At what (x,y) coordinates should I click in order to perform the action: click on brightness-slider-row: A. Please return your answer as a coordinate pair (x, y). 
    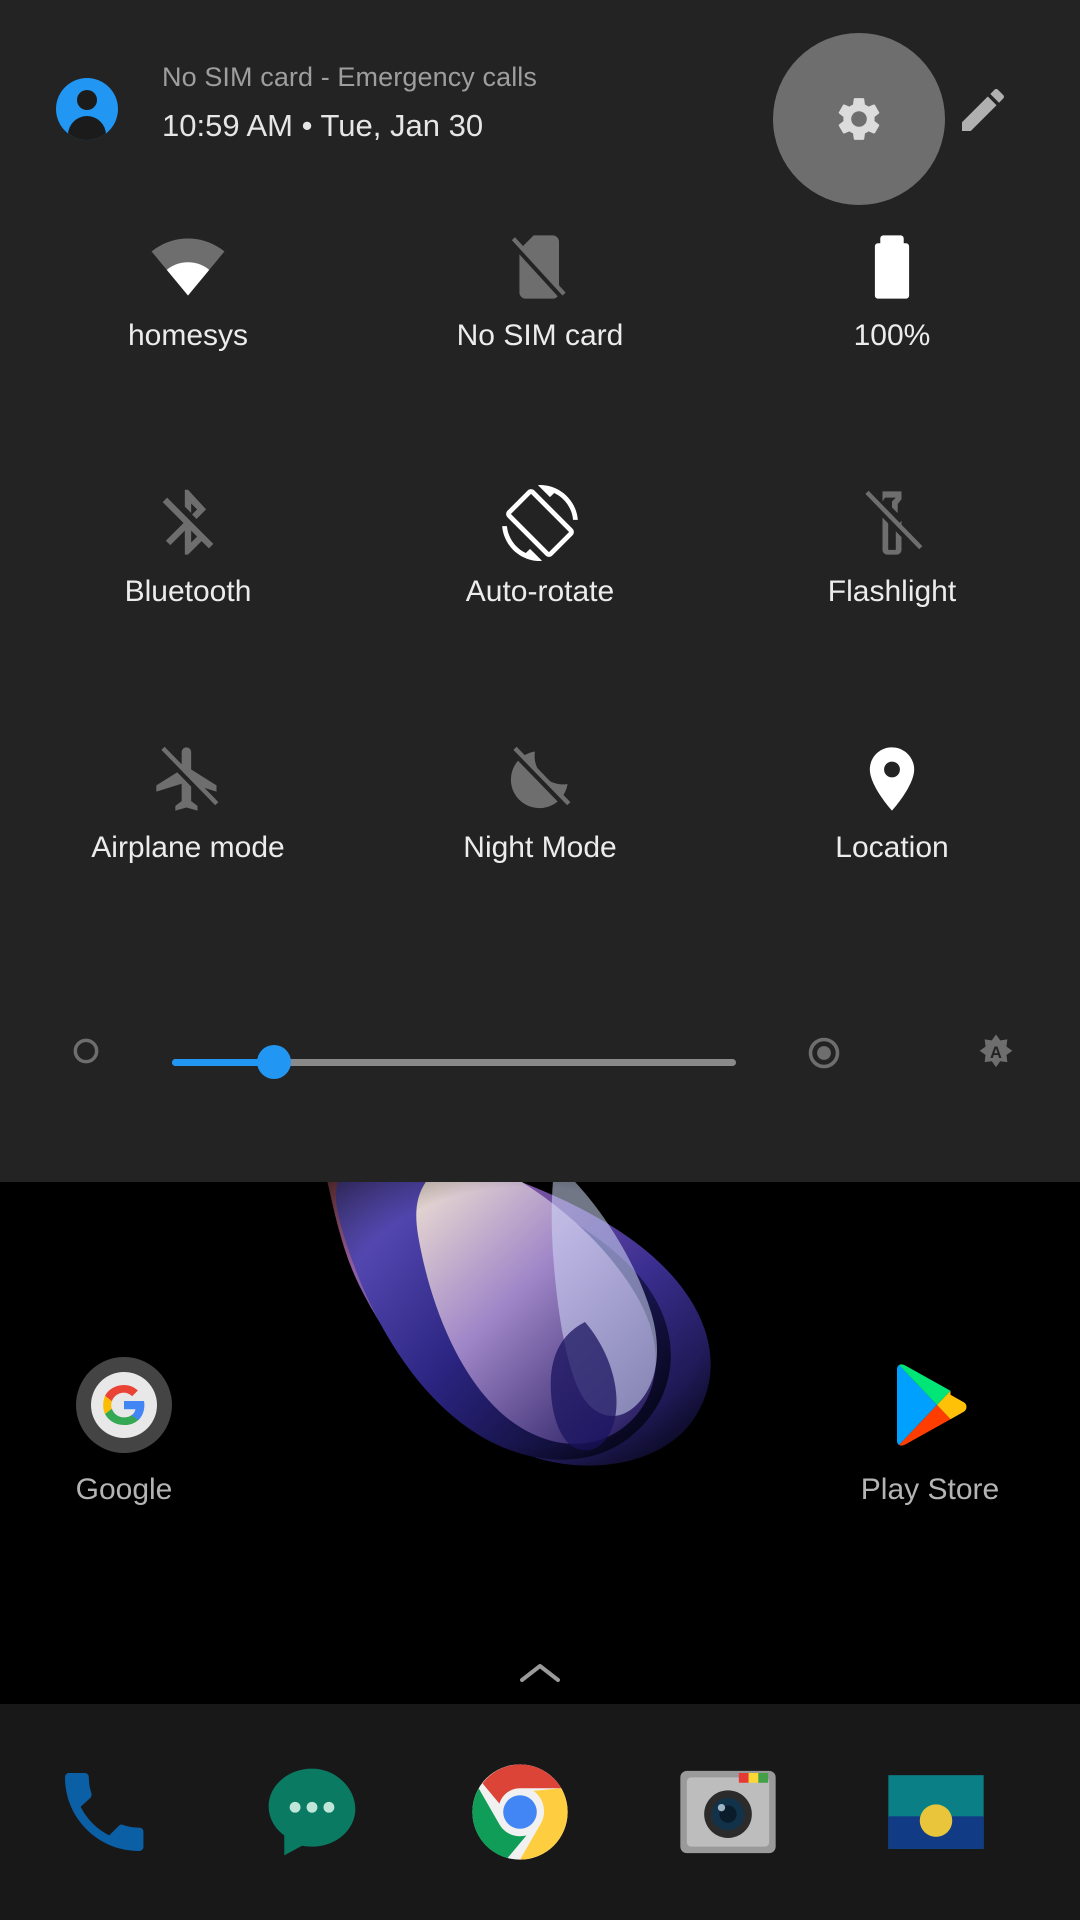
    Looking at the image, I should click on (540, 1050).